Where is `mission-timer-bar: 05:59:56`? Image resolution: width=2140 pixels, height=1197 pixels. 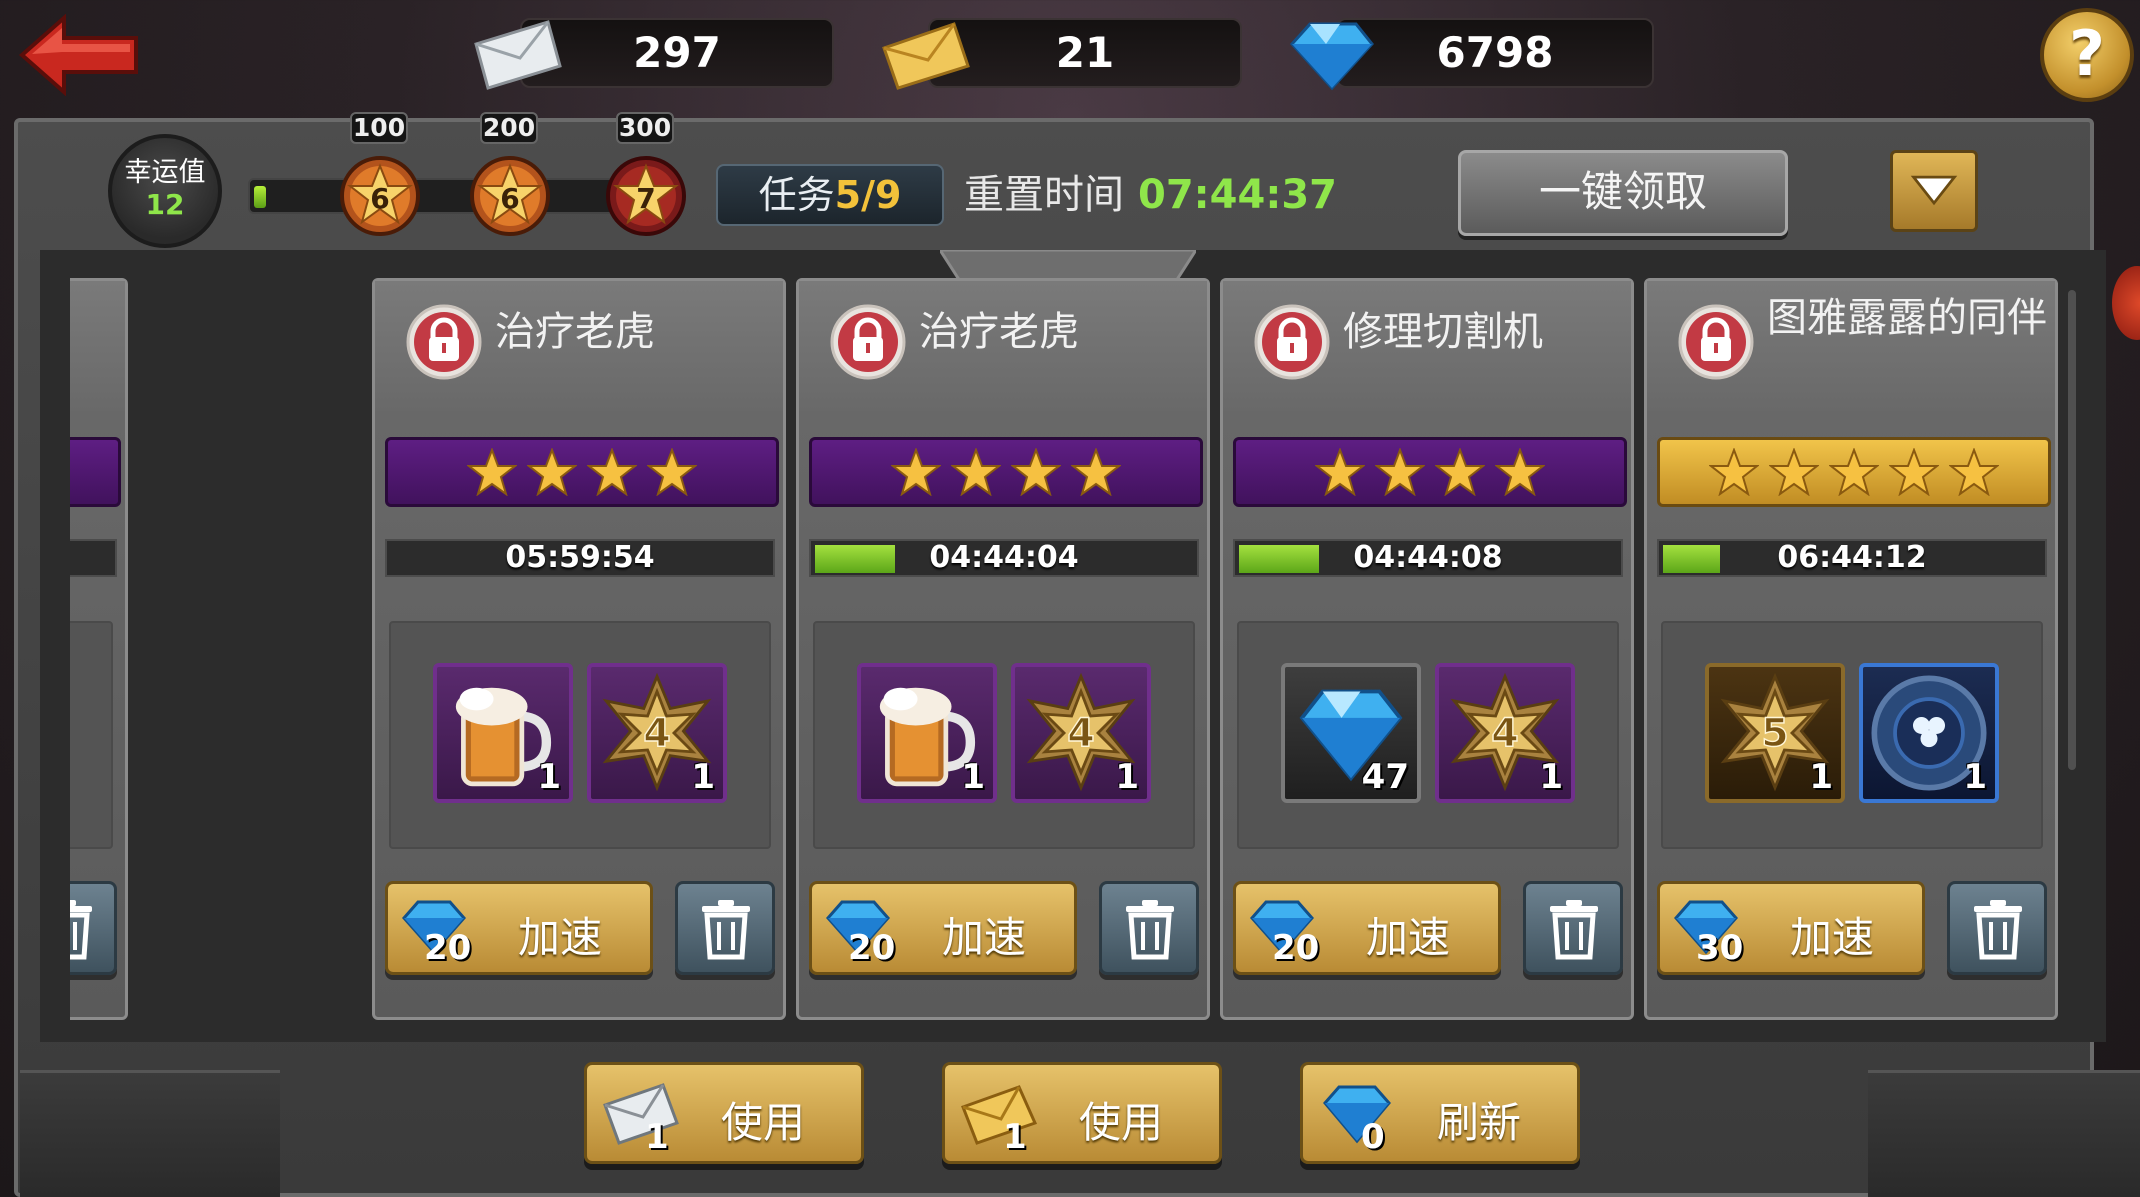
mission-timer-bar: 05:59:56 is located at coordinates (93, 558).